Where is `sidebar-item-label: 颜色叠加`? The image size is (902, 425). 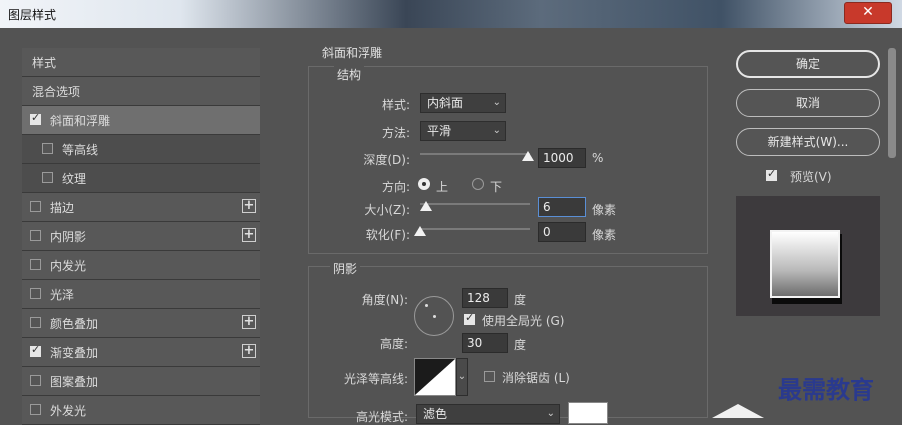 sidebar-item-label: 颜色叠加 is located at coordinates (74, 324).